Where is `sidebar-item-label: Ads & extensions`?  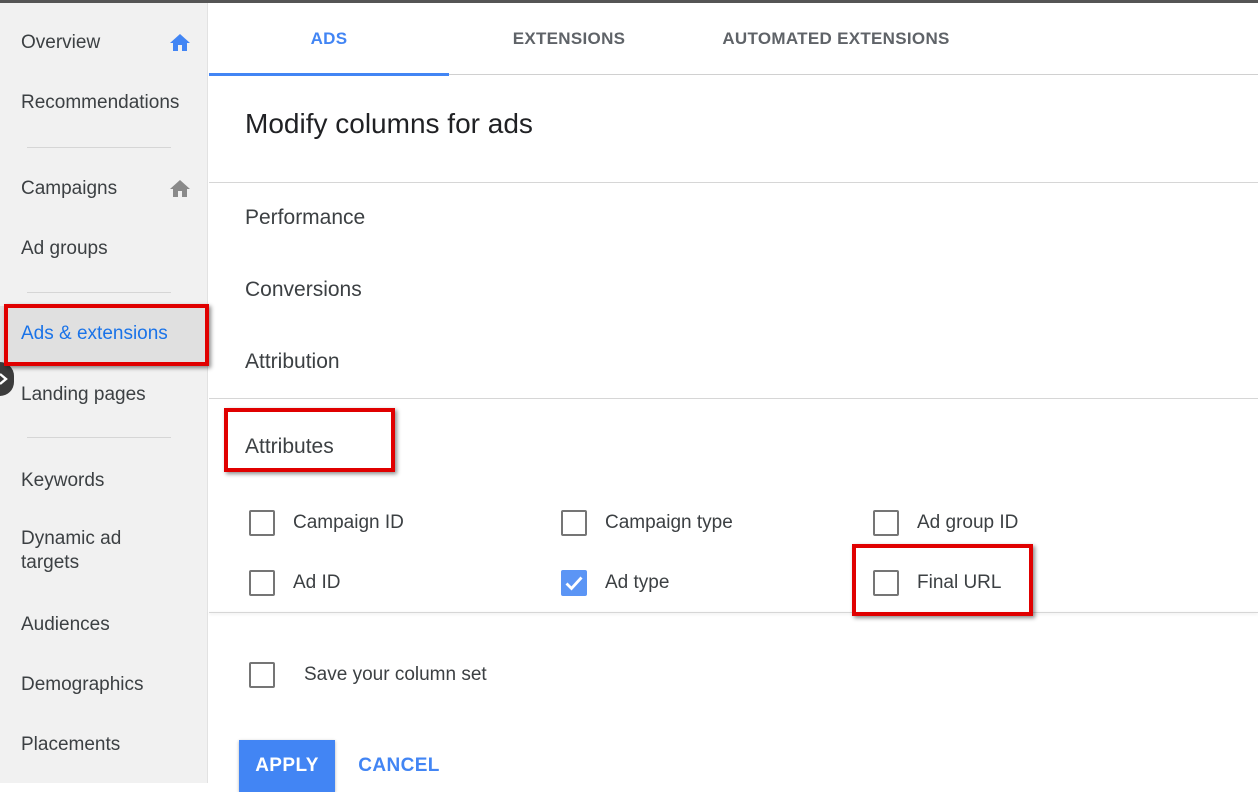
sidebar-item-label: Ads & extensions is located at coordinates (94, 333).